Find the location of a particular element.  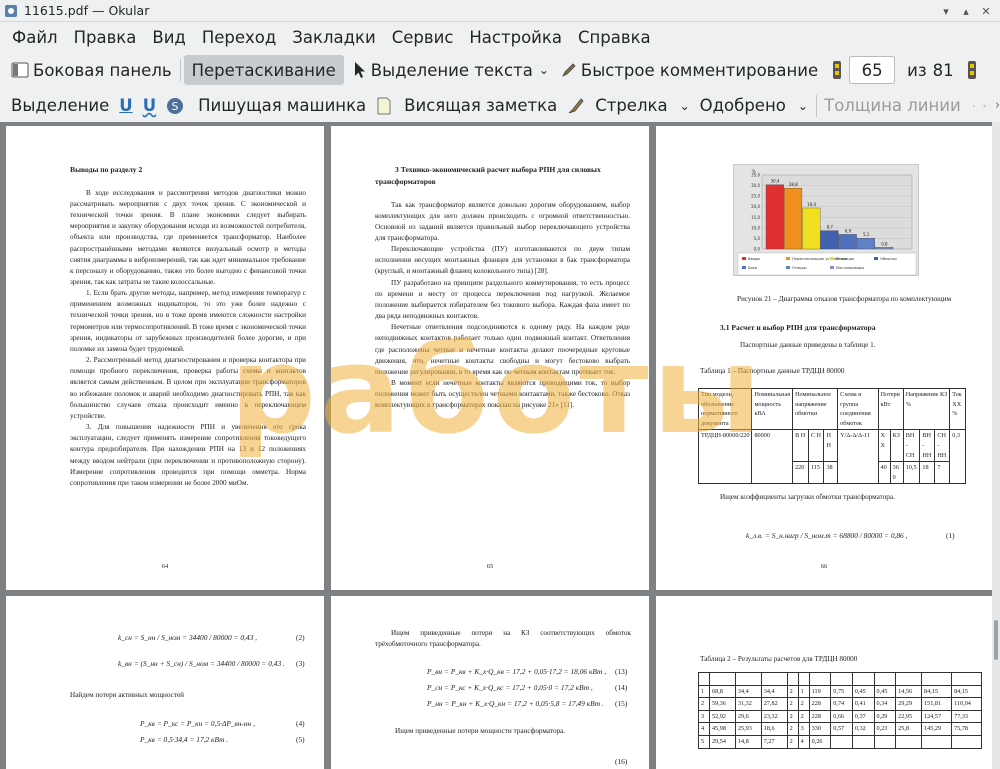

menu-help: Справка is located at coordinates (614, 37).